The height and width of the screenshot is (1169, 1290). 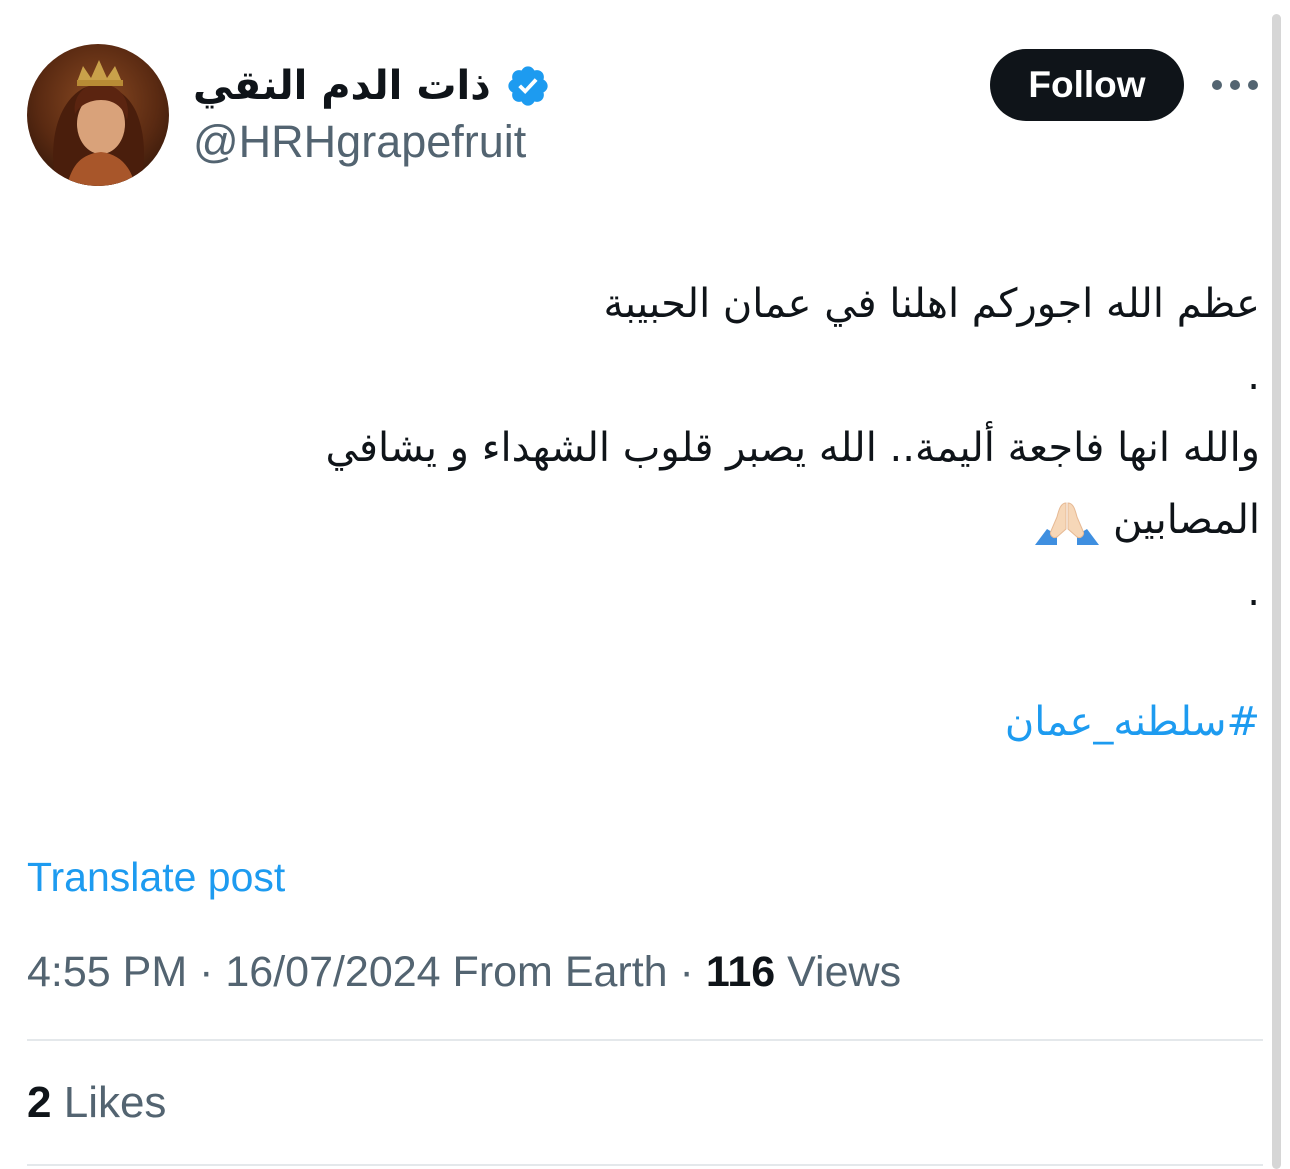 I want to click on likes-link: 2 Likes, so click(x=96, y=1103).